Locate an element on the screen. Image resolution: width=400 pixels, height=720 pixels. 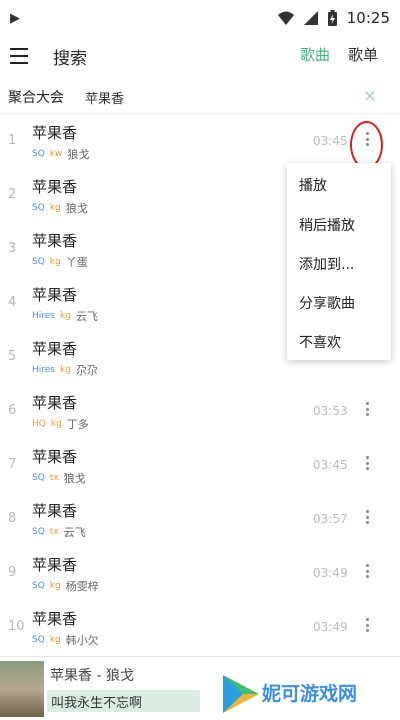
mini-player: 苹果香 - 狼戈 叫我永生不忘啊 妮可游戏网 is located at coordinates (200, 688).